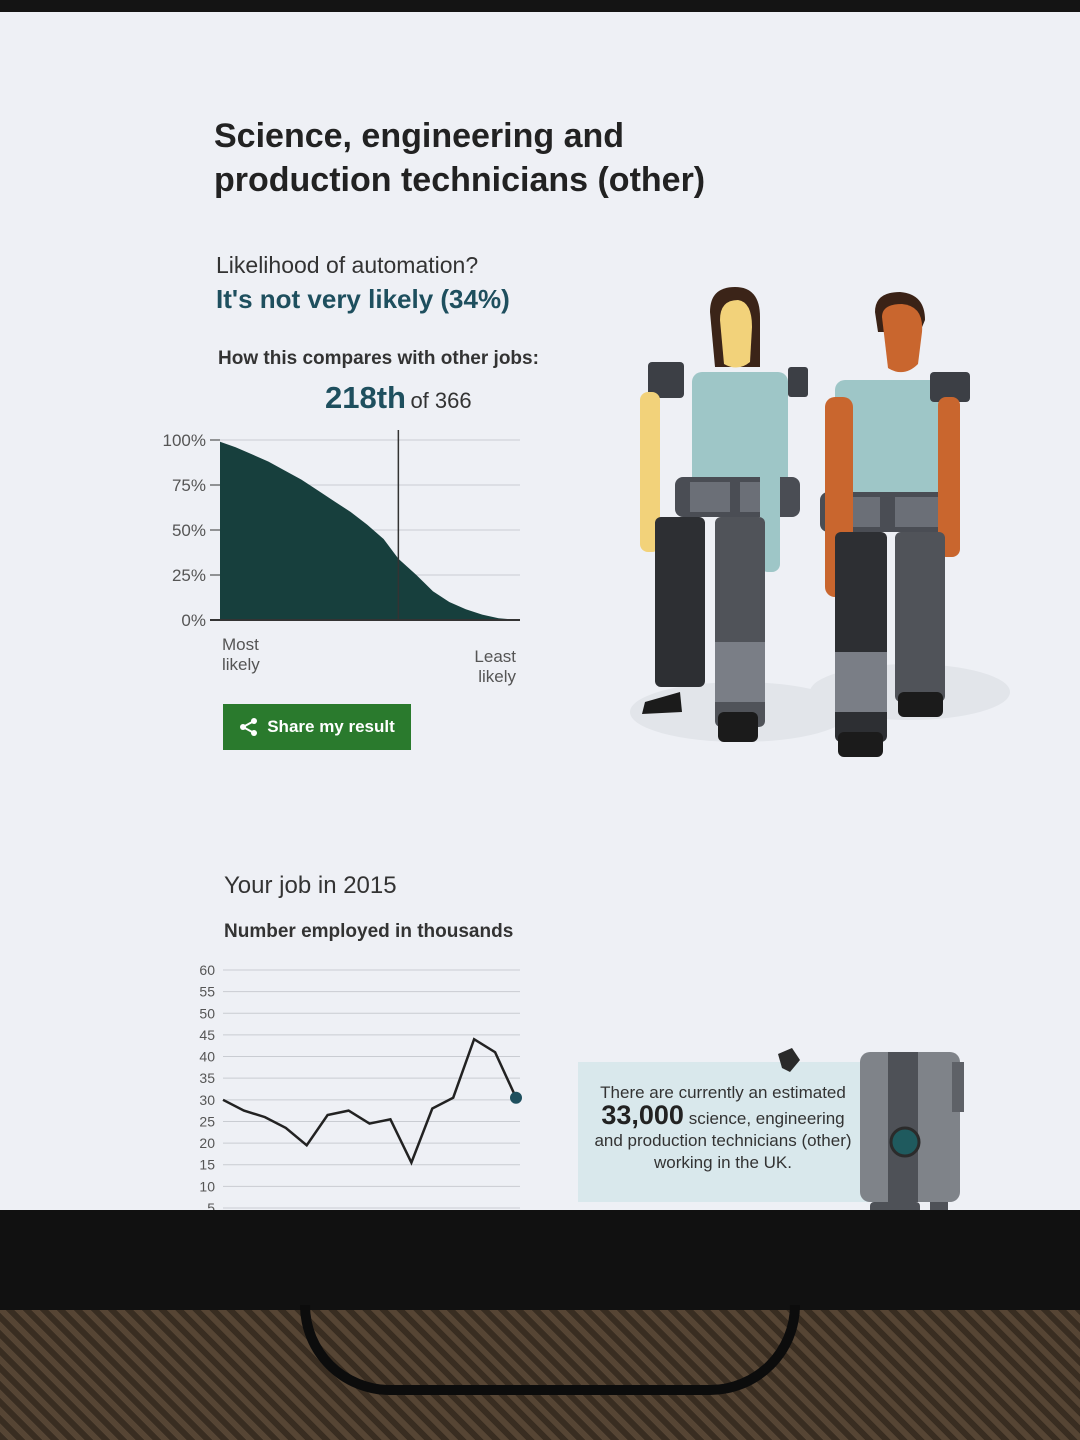 Image resolution: width=1080 pixels, height=1440 pixels. I want to click on monitor-bezel-bottom, so click(540, 1265).